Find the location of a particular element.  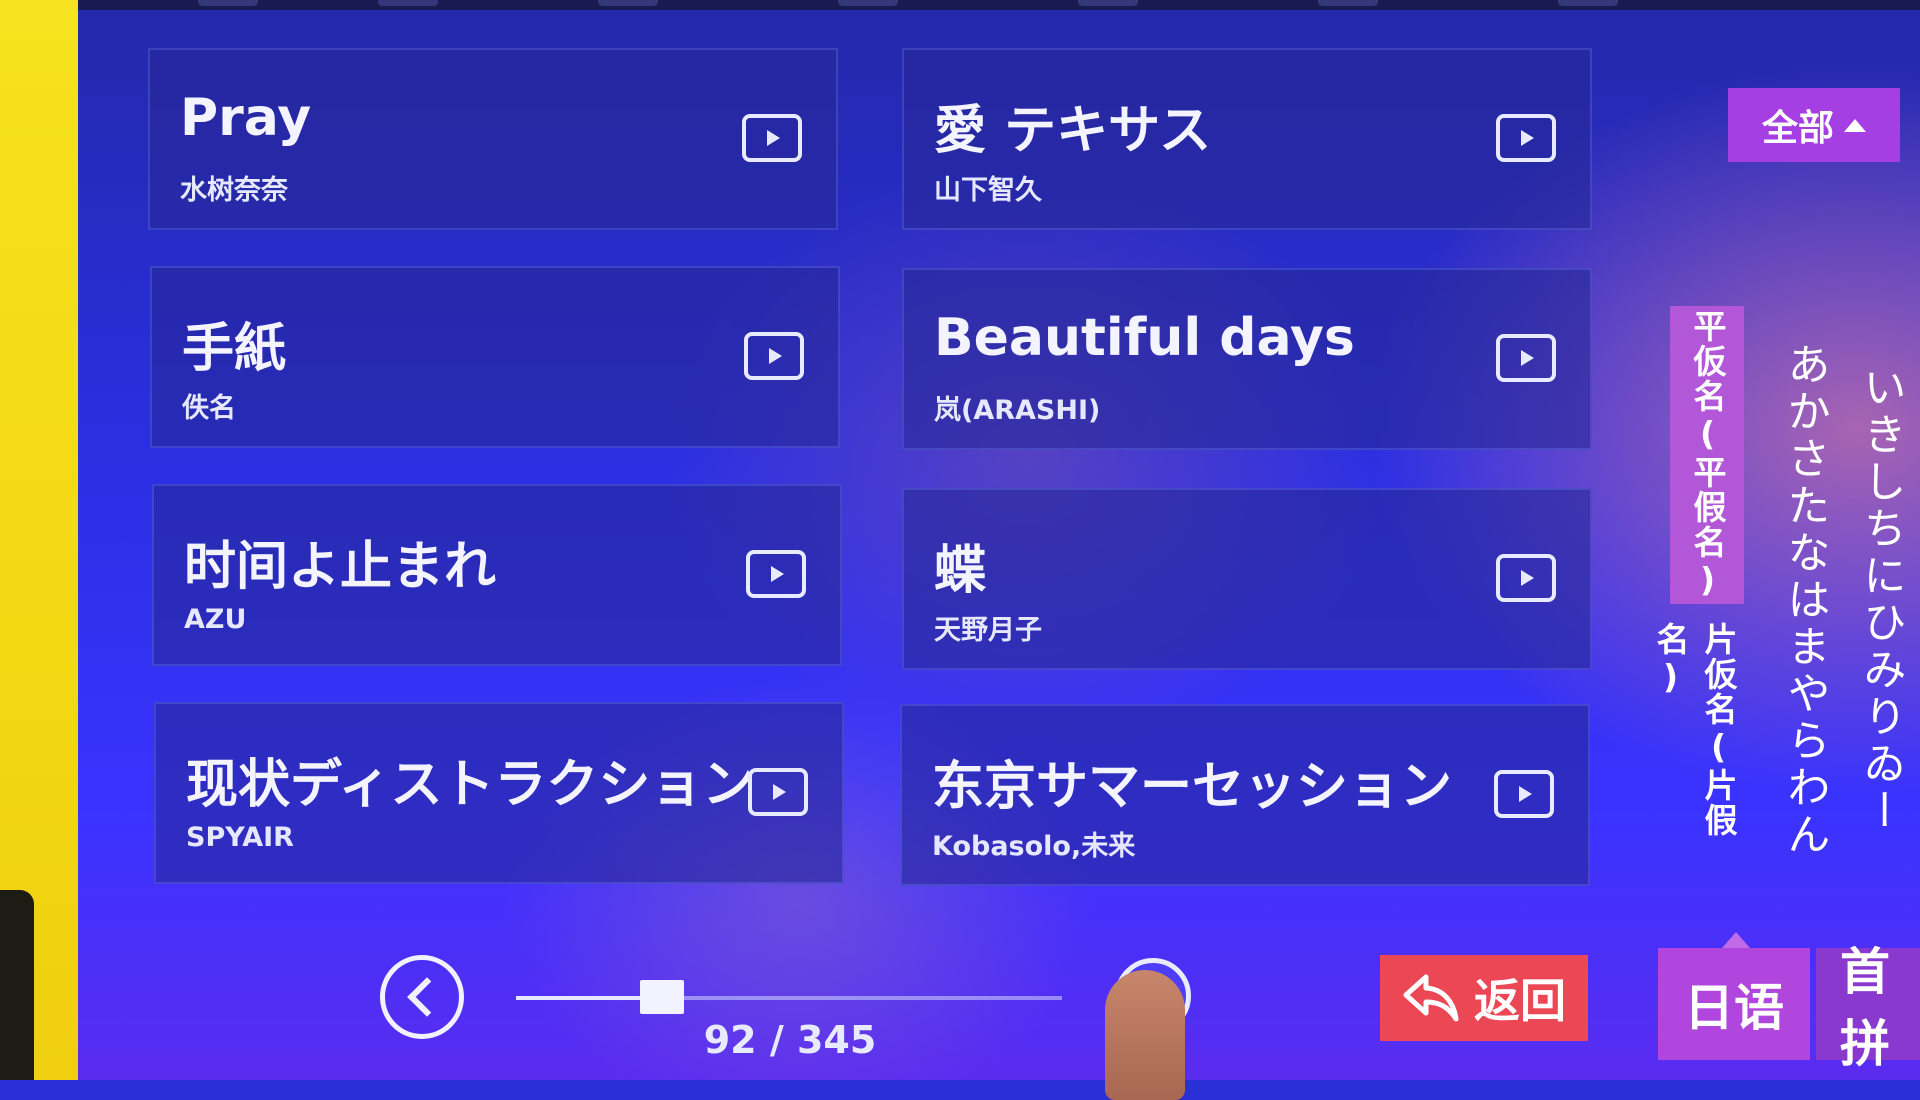

song-card: 东京サマーセッション Kobasolo,未来 is located at coordinates (1245, 795).